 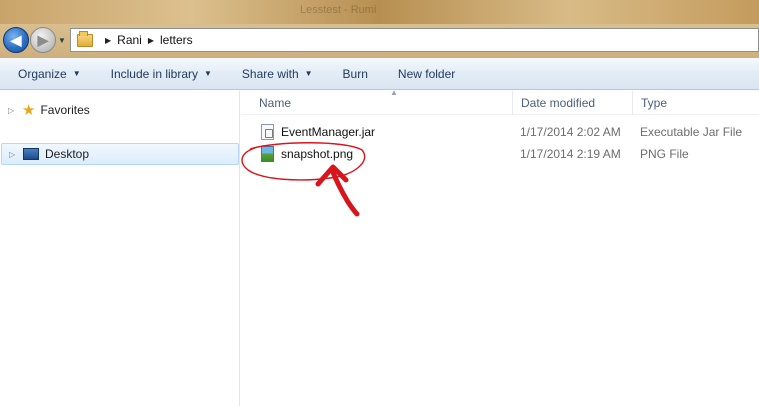 I want to click on folder-icon, so click(x=85, y=38).